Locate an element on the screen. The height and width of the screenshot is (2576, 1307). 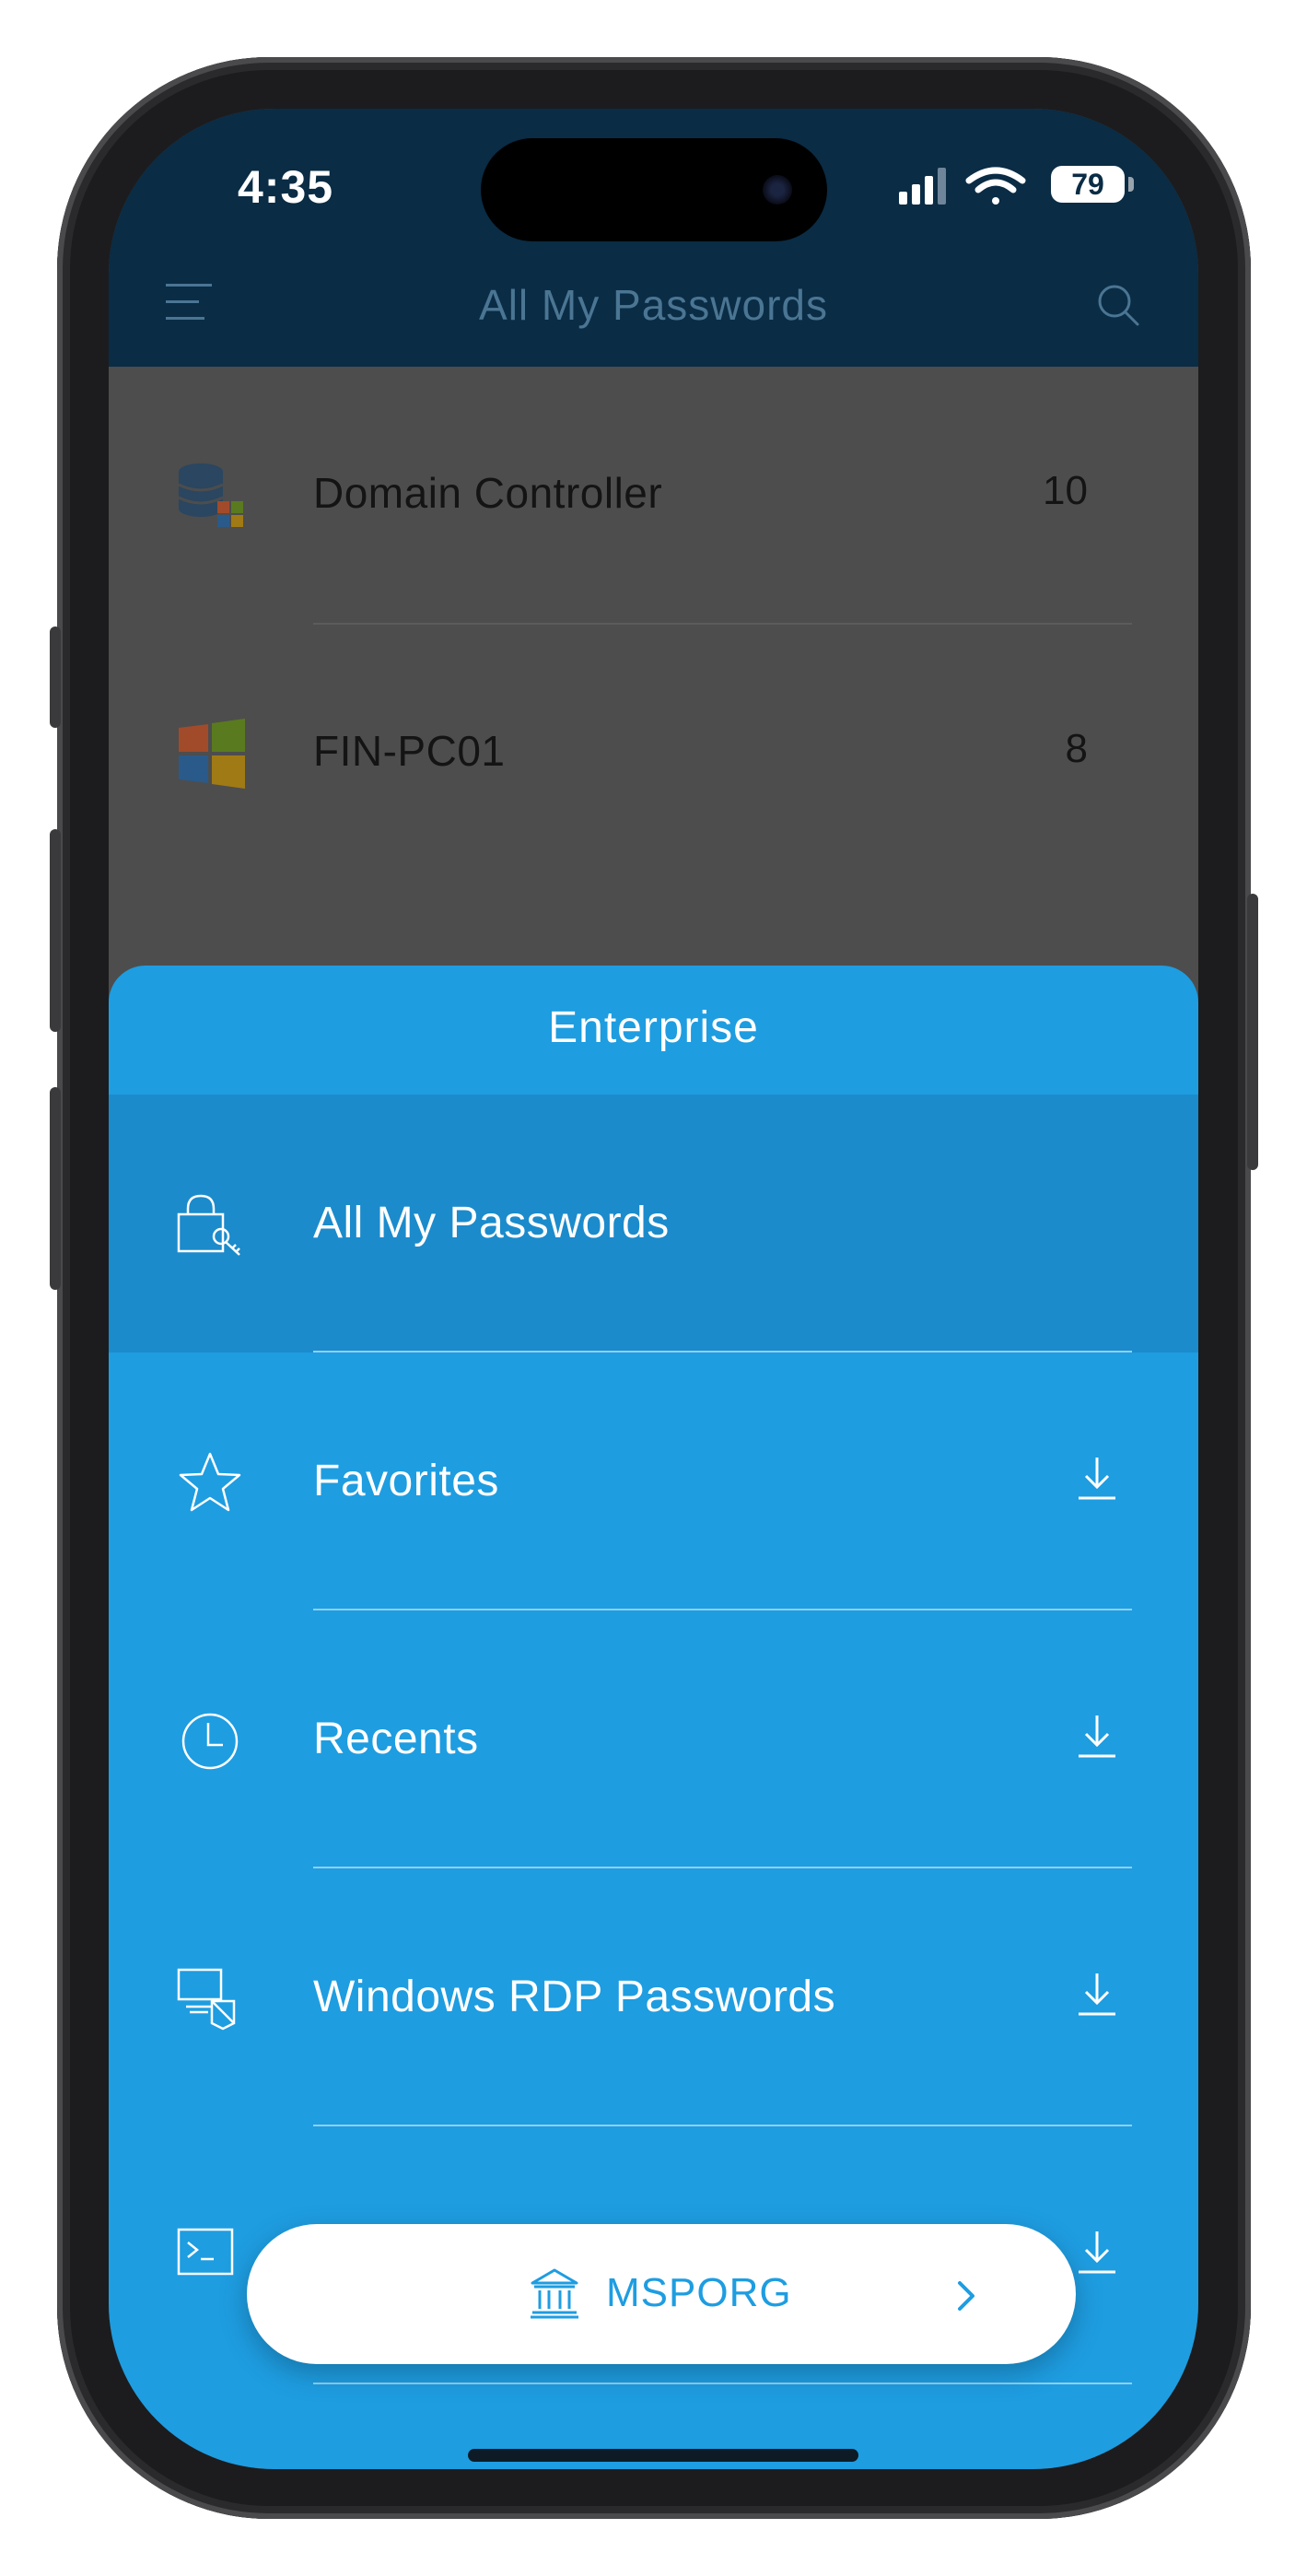
volume-down-button is located at coordinates (56, 1188).